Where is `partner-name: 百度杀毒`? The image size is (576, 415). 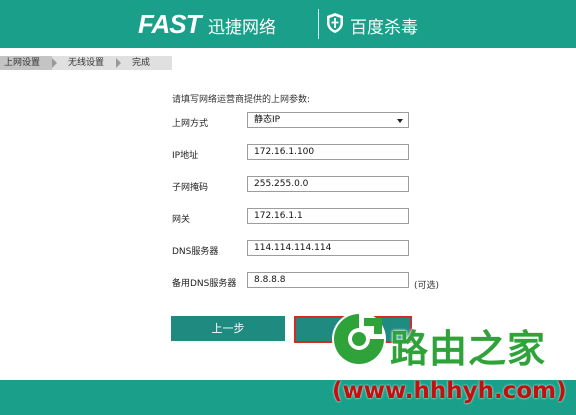
partner-name: 百度杀毒 is located at coordinates (384, 28).